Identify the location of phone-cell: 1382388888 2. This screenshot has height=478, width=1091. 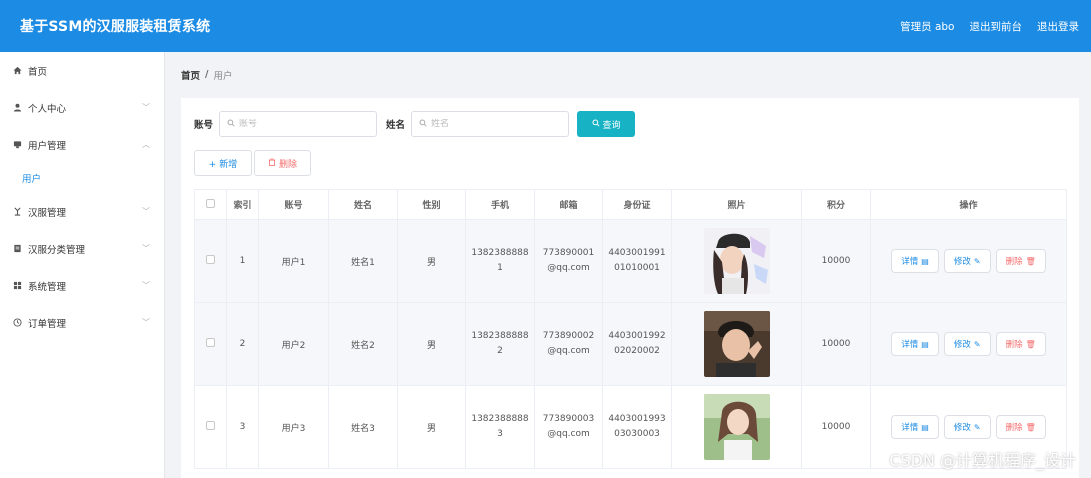
(500, 344).